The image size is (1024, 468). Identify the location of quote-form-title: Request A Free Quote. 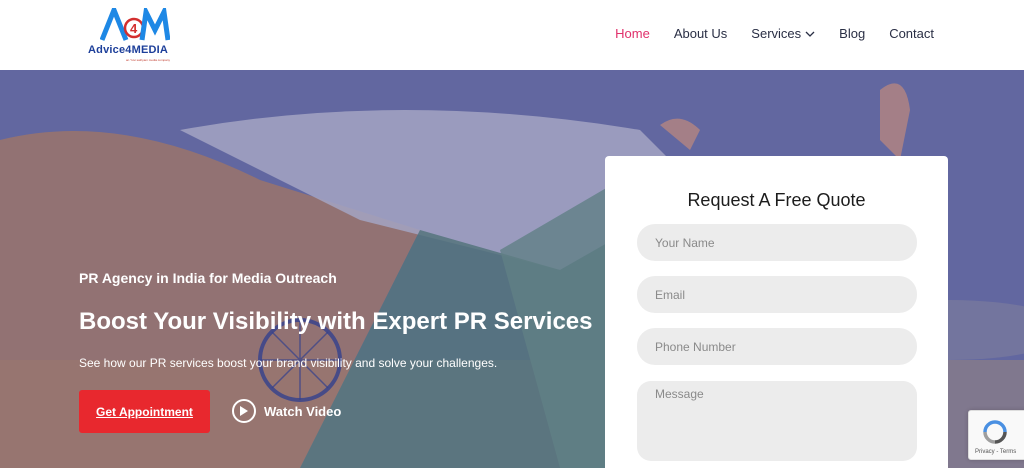
(776, 200).